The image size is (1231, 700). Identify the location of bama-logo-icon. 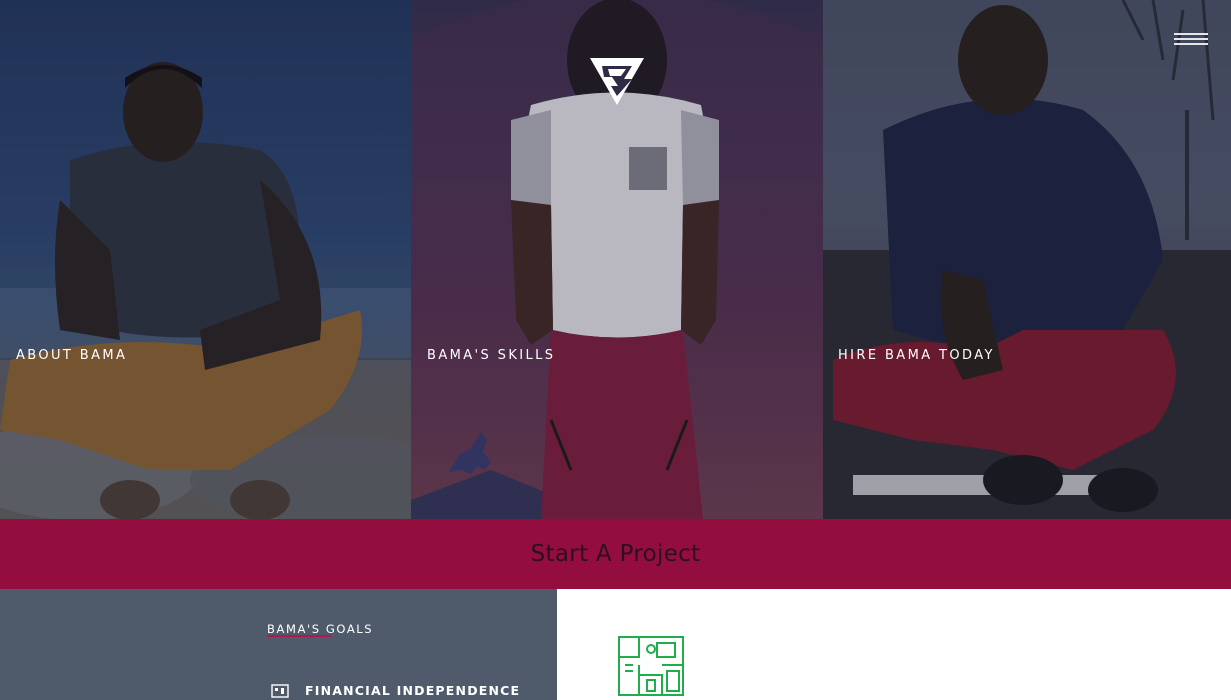
(617, 81).